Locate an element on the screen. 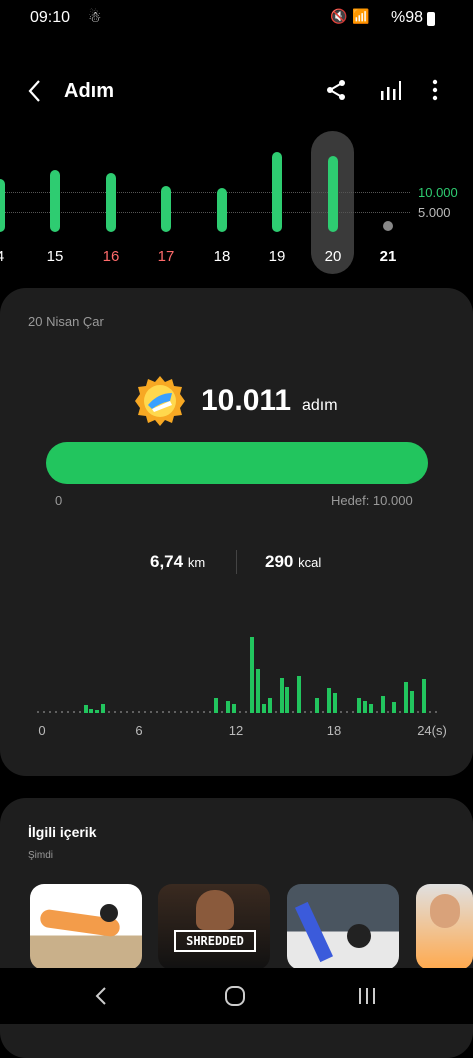 Image resolution: width=473 pixels, height=1058 pixels. related-subtitle: Şimdi is located at coordinates (41, 855).